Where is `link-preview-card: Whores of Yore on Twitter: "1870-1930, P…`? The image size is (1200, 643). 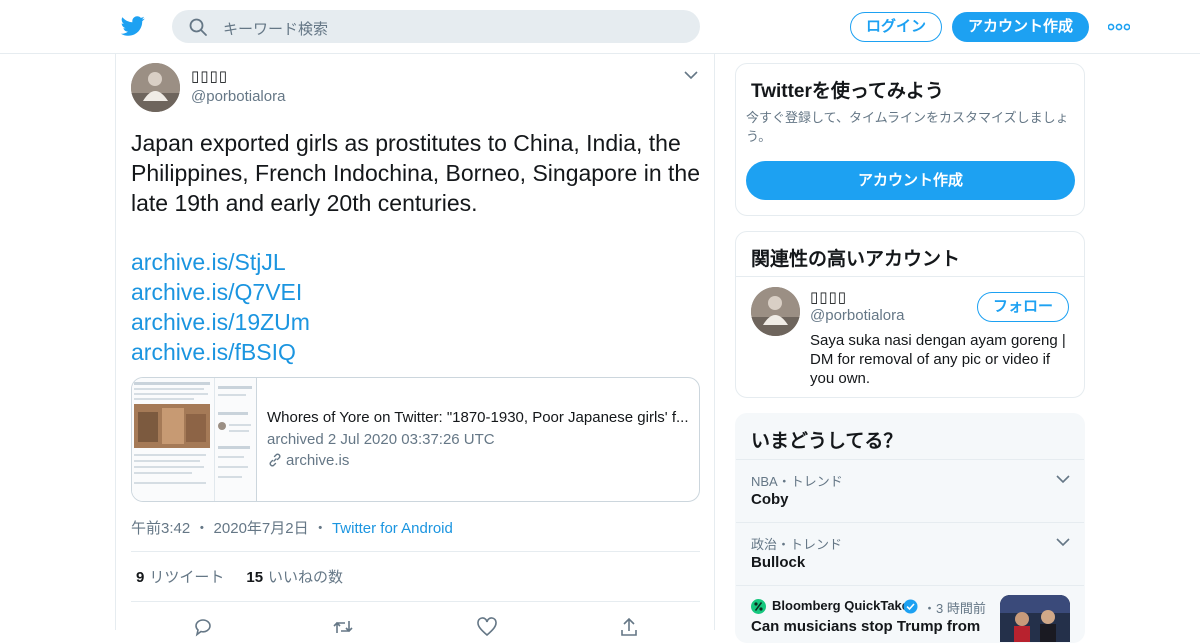
link-preview-card: Whores of Yore on Twitter: "1870-1930, P… is located at coordinates (415, 439).